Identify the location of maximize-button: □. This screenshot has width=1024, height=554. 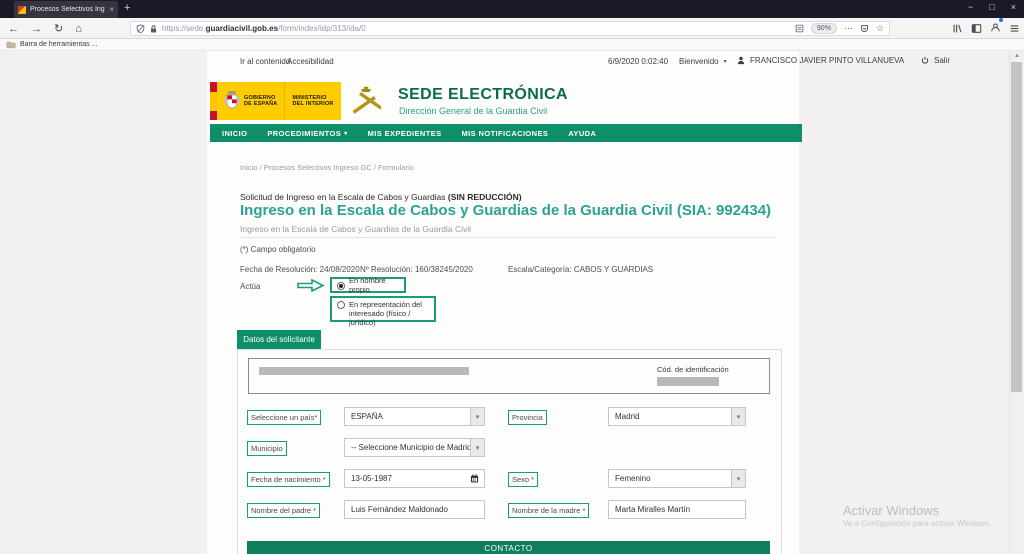
(991, 7).